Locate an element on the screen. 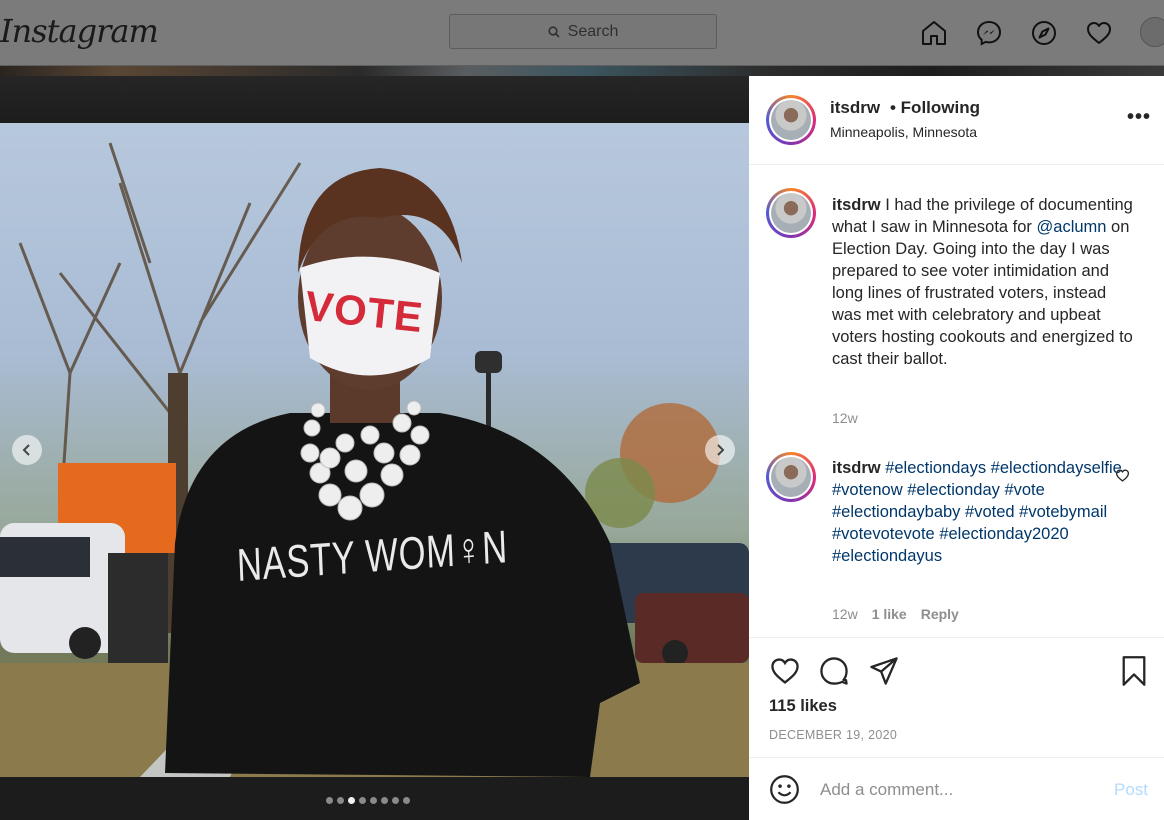 This screenshot has height=820, width=1164. comment-meta: 12w 1 like Reply is located at coordinates (895, 614).